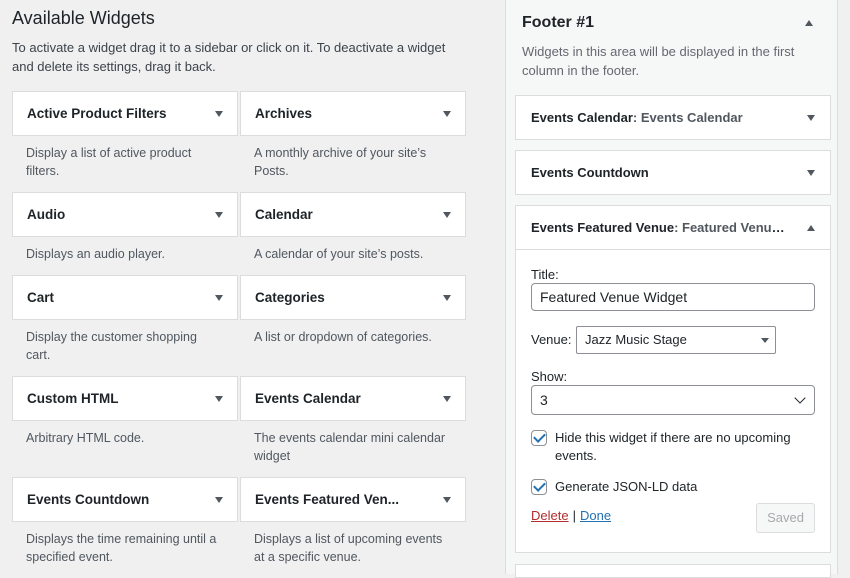 This screenshot has width=850, height=578. What do you see at coordinates (626, 487) in the screenshot?
I see `generate-jsonld-label: Generate JSON-LD data` at bounding box center [626, 487].